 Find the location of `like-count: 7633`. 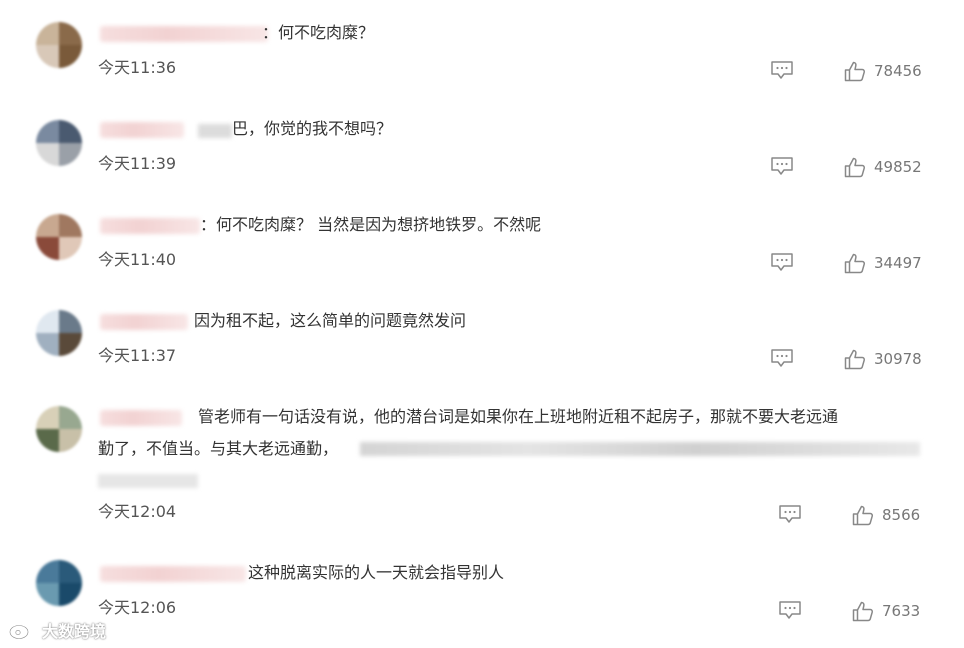

like-count: 7633 is located at coordinates (901, 611).